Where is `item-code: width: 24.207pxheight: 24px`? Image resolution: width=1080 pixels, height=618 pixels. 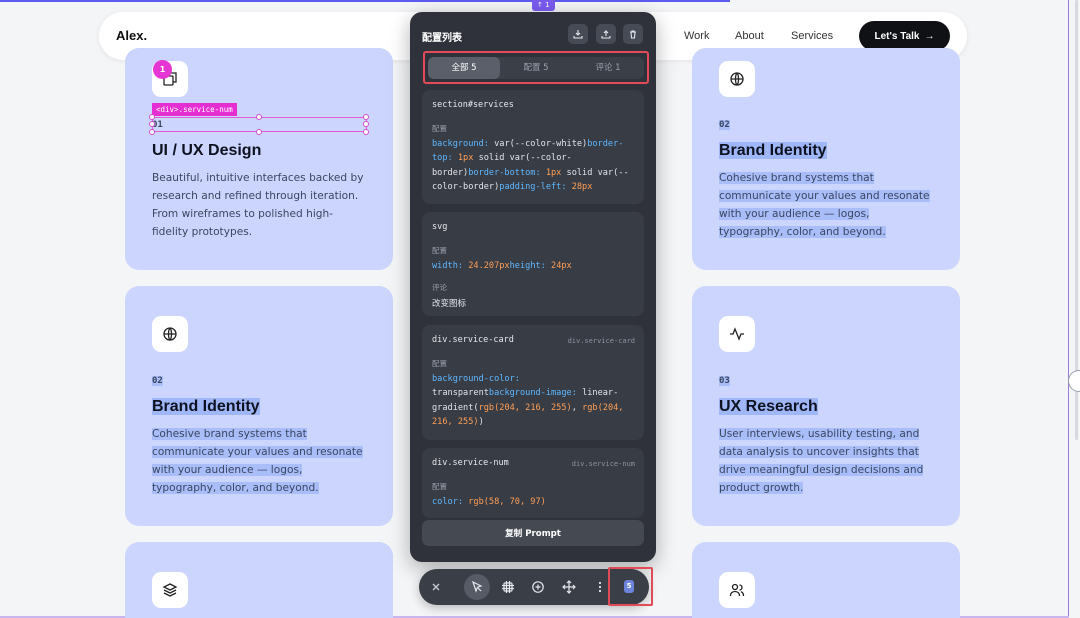 item-code: width: 24.207pxheight: 24px is located at coordinates (534, 266).